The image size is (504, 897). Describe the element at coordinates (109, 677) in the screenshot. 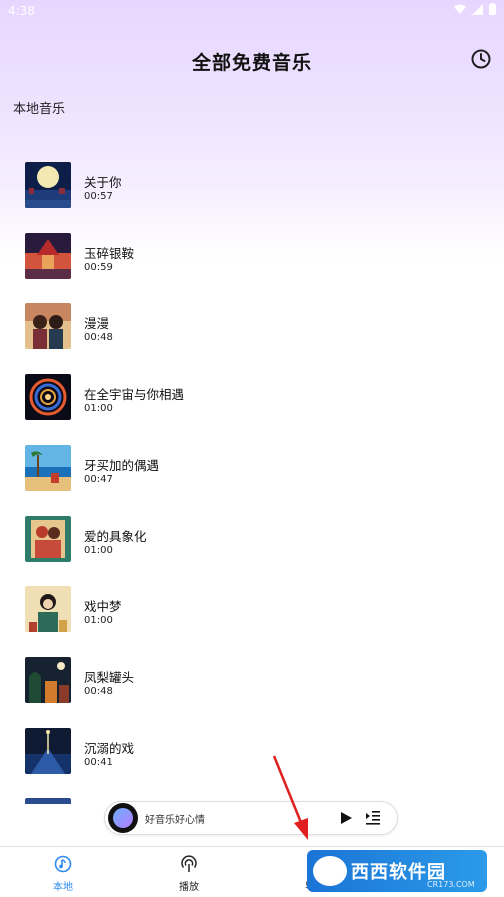

I see `song-title: 凤梨罐头` at that location.